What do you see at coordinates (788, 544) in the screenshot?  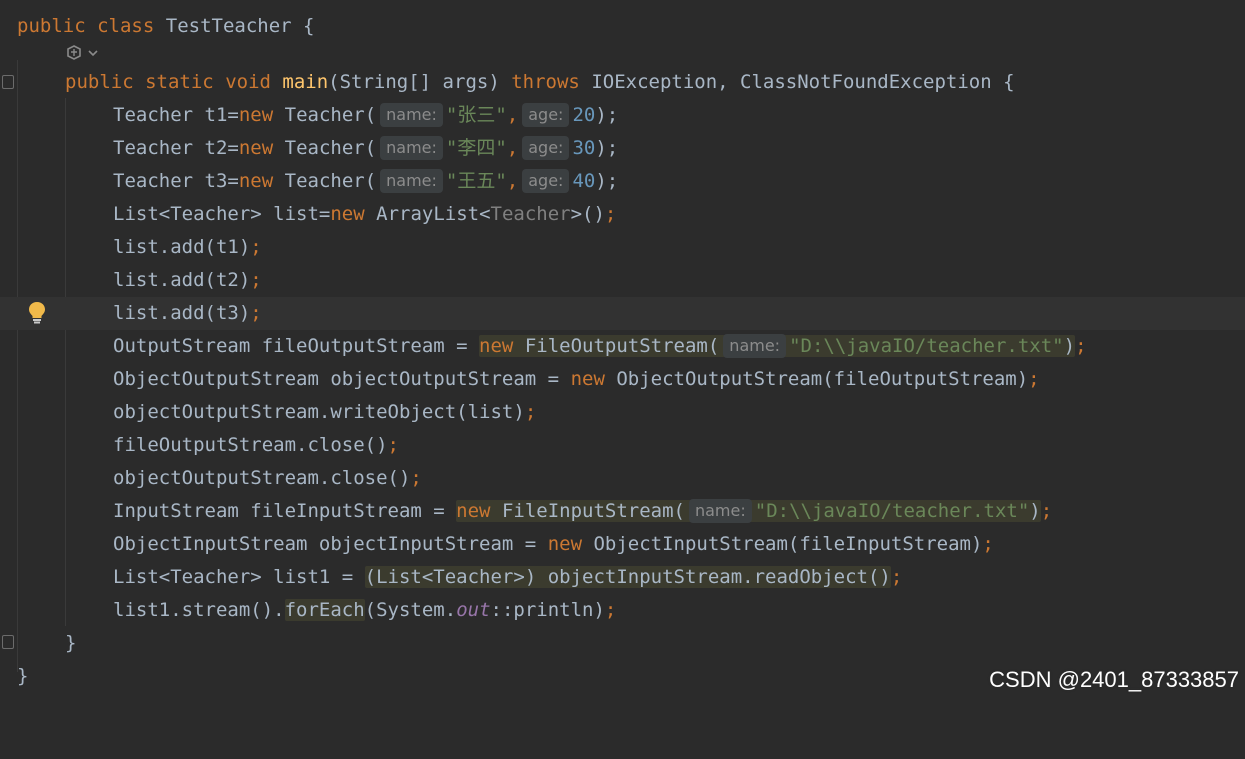 I see `code-text: ObjectInputStream(fileInputStream)` at bounding box center [788, 544].